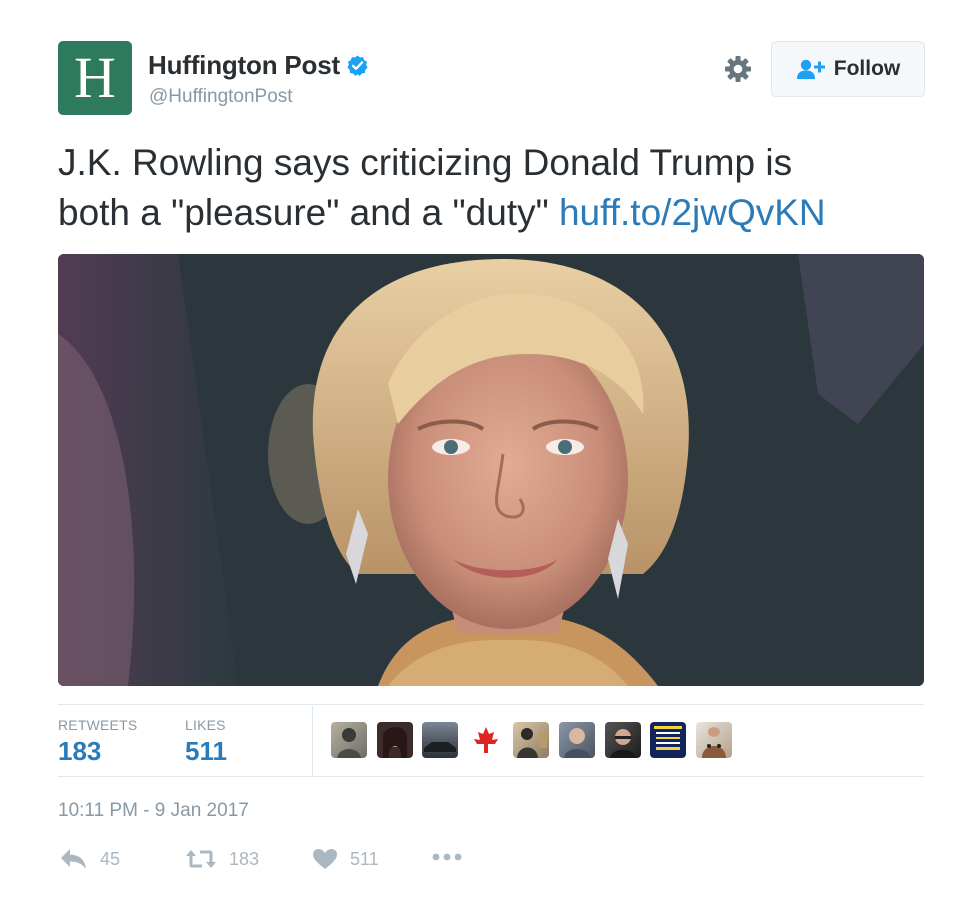 This screenshot has height=920, width=980. I want to click on heart-icon, so click(325, 859).